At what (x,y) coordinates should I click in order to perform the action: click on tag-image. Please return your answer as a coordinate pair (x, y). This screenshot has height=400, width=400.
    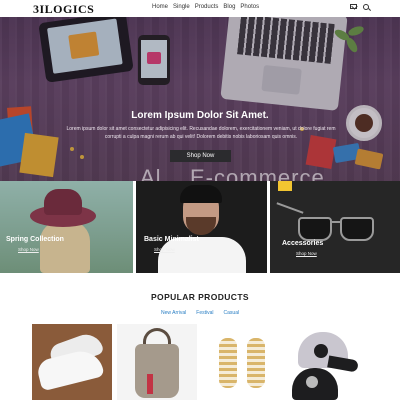
    Looking at the image, I should click on (285, 186).